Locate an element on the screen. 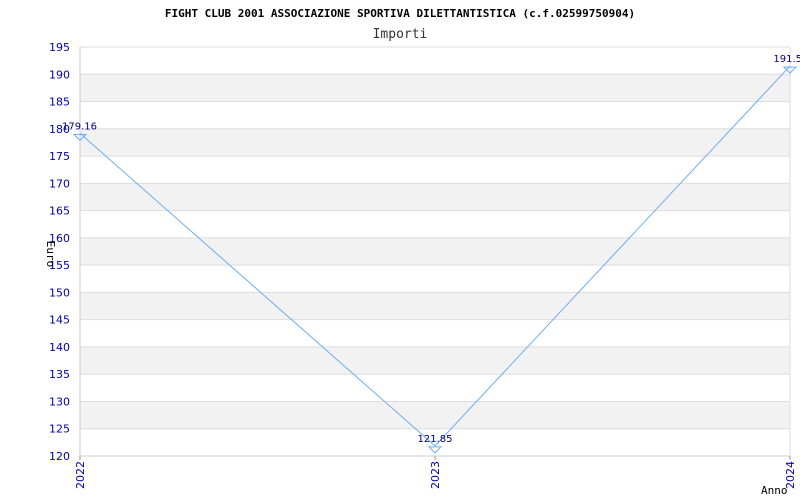 Image resolution: width=800 pixels, height=500 pixels. y-tick-label: 120 is located at coordinates (59, 456).